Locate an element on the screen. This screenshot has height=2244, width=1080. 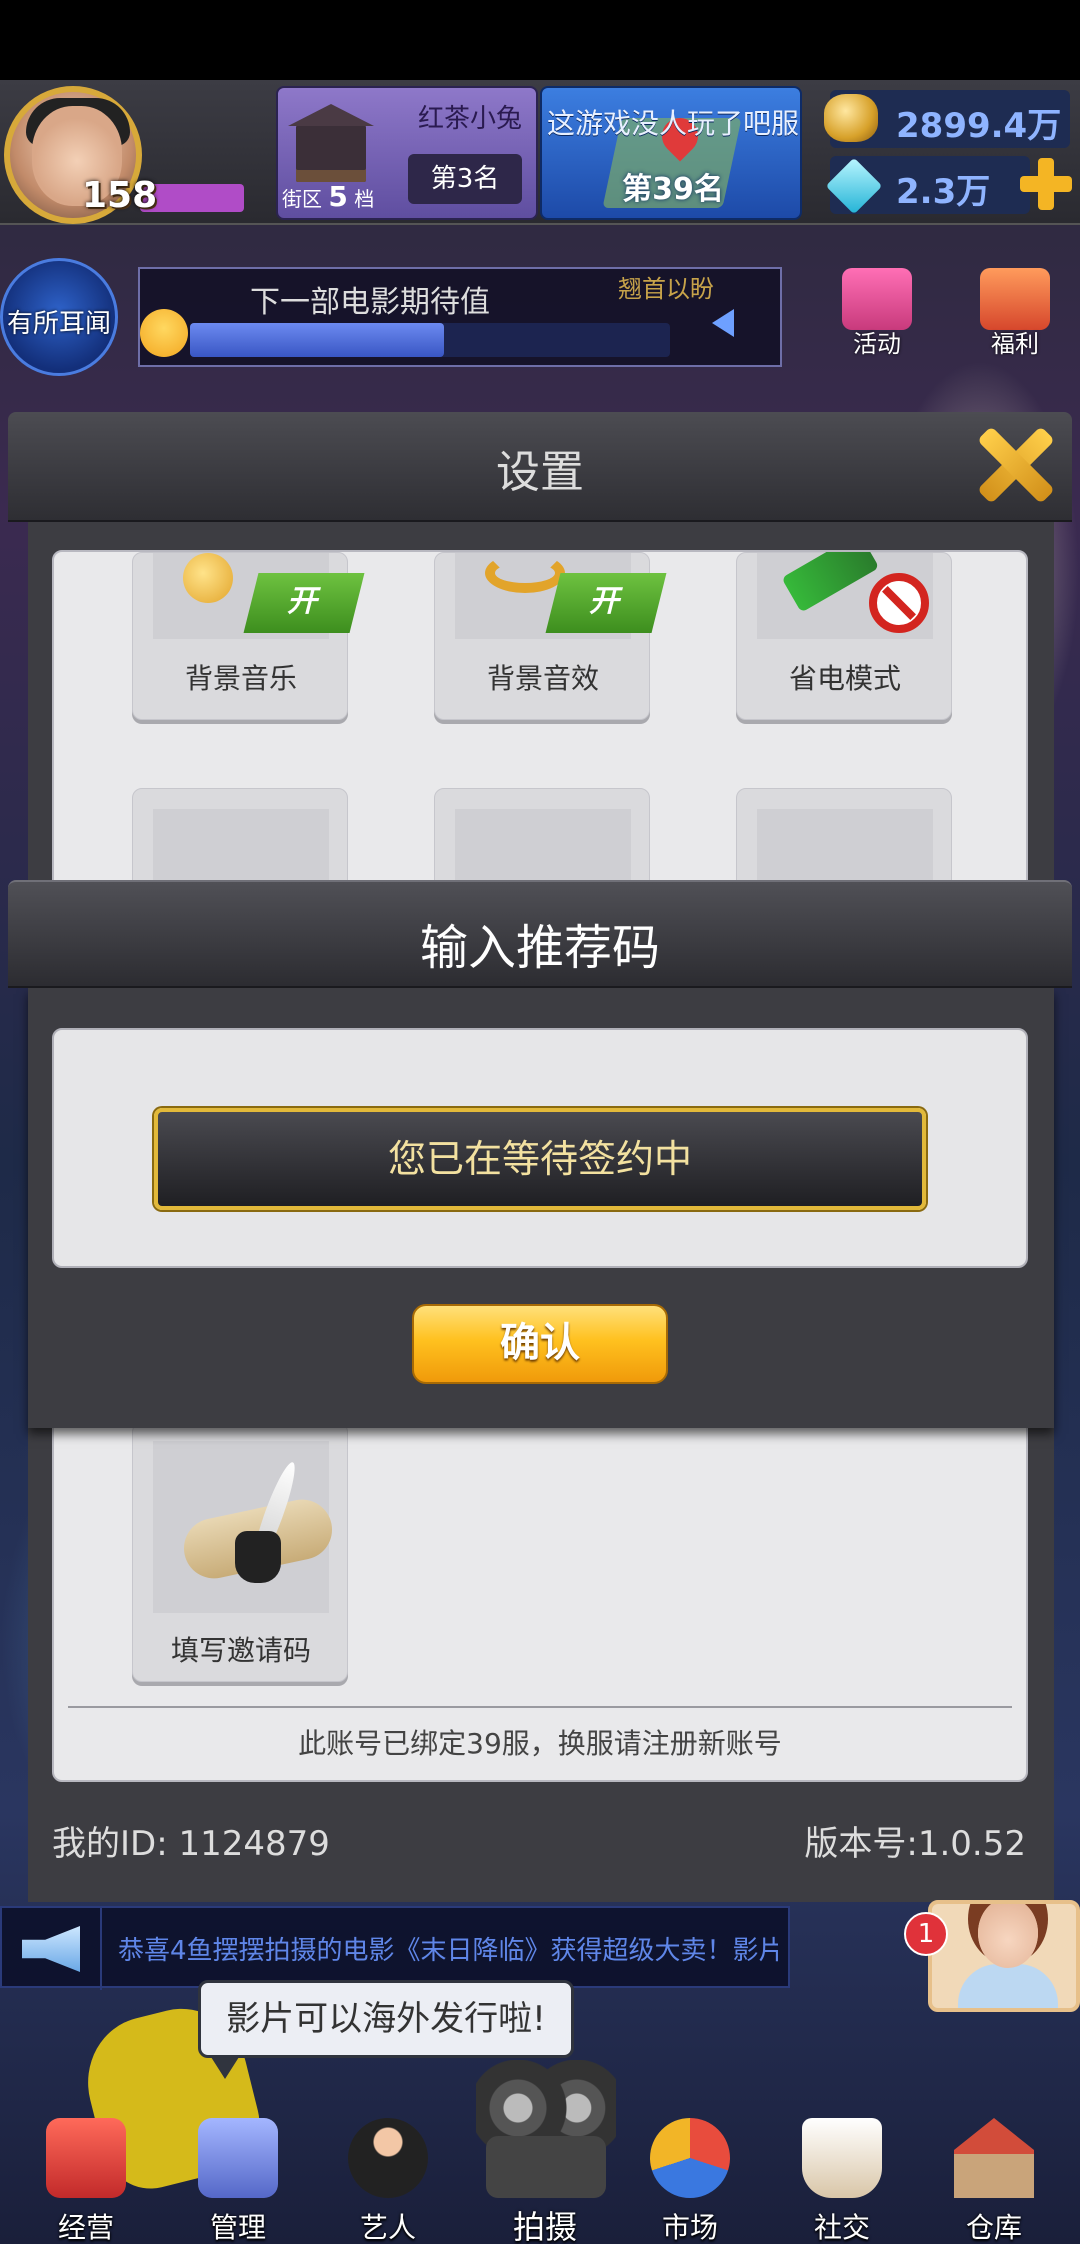
add-currency-plus-icon is located at coordinates (1046, 184).